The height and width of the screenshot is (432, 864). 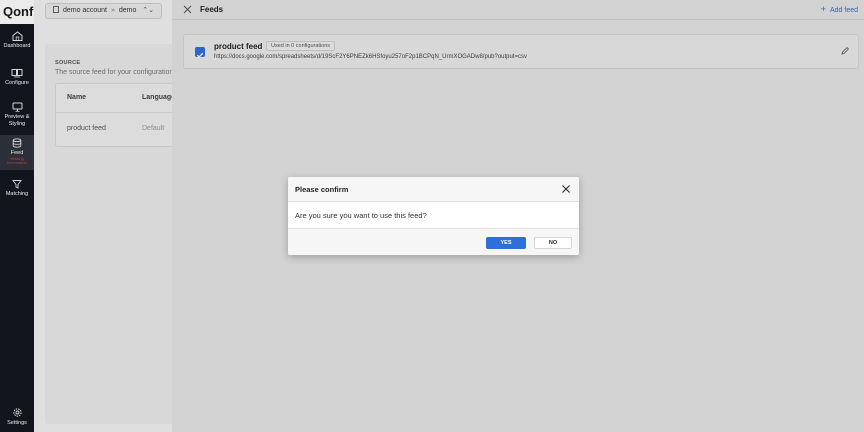 I want to click on no-button: NO, so click(x=553, y=243).